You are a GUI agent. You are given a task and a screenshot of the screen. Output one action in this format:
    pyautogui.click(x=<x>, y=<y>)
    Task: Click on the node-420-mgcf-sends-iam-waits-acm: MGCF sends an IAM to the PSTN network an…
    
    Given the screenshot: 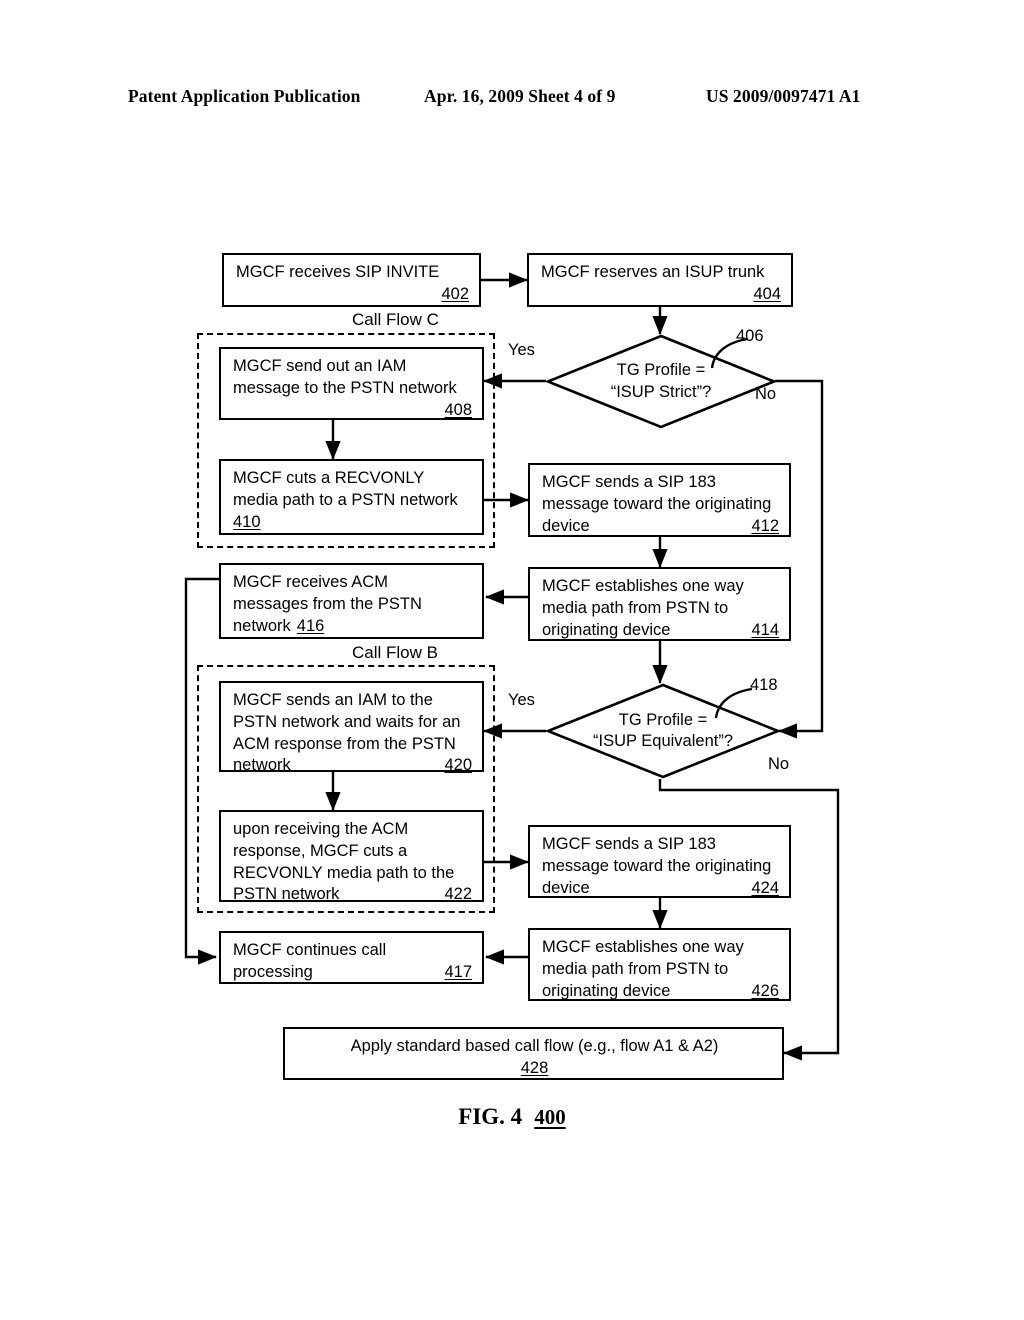 What is the action you would take?
    pyautogui.click(x=351, y=728)
    